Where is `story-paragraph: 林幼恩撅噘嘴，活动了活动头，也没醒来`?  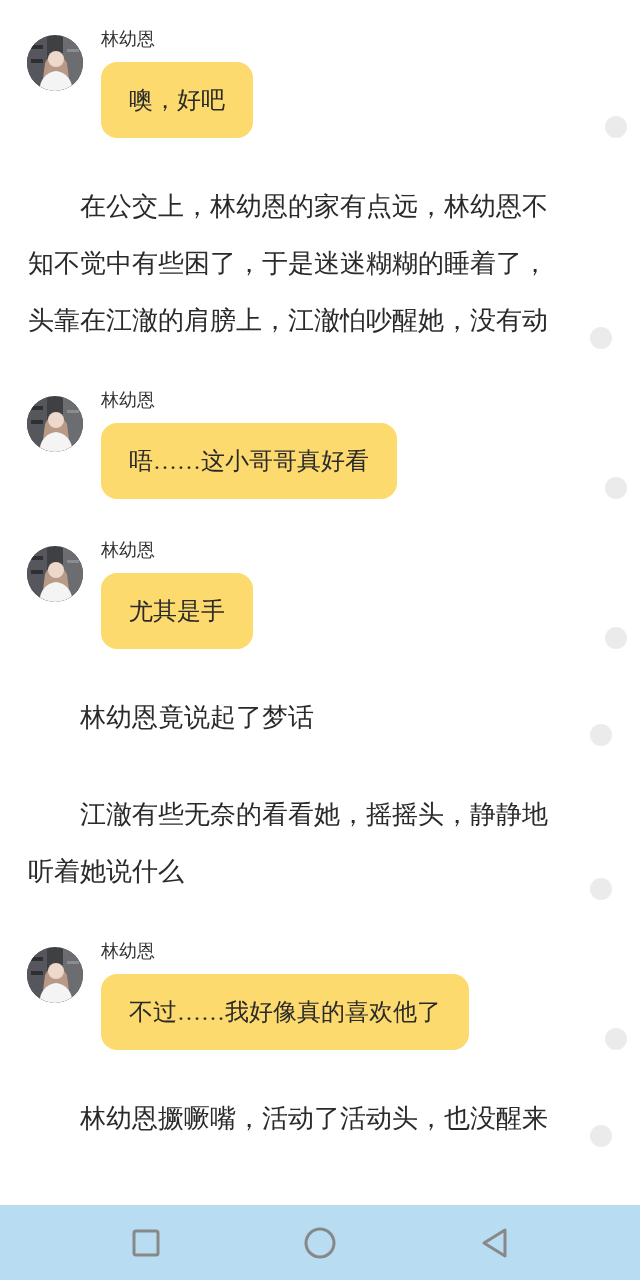
story-paragraph: 林幼恩撅噘嘴，活动了活动头，也没醒来 is located at coordinates (314, 1119).